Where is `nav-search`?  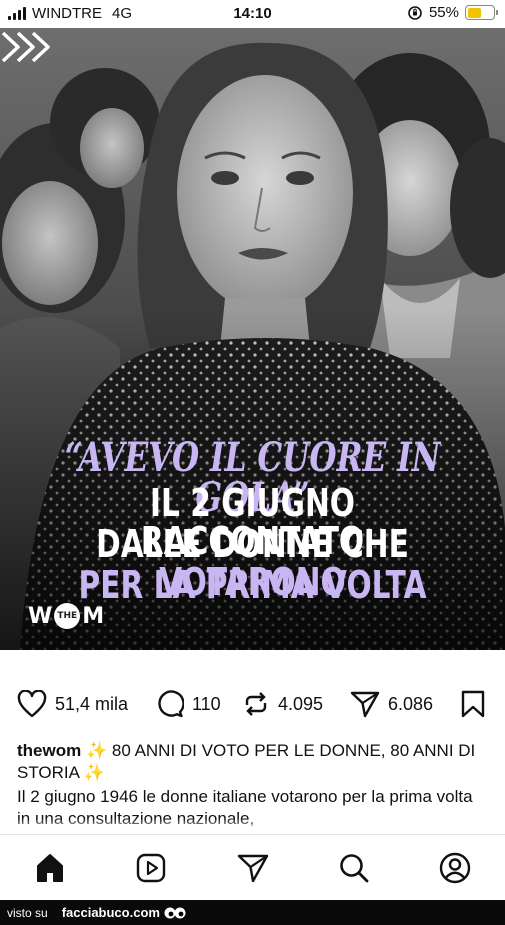
nav-search is located at coordinates (354, 868).